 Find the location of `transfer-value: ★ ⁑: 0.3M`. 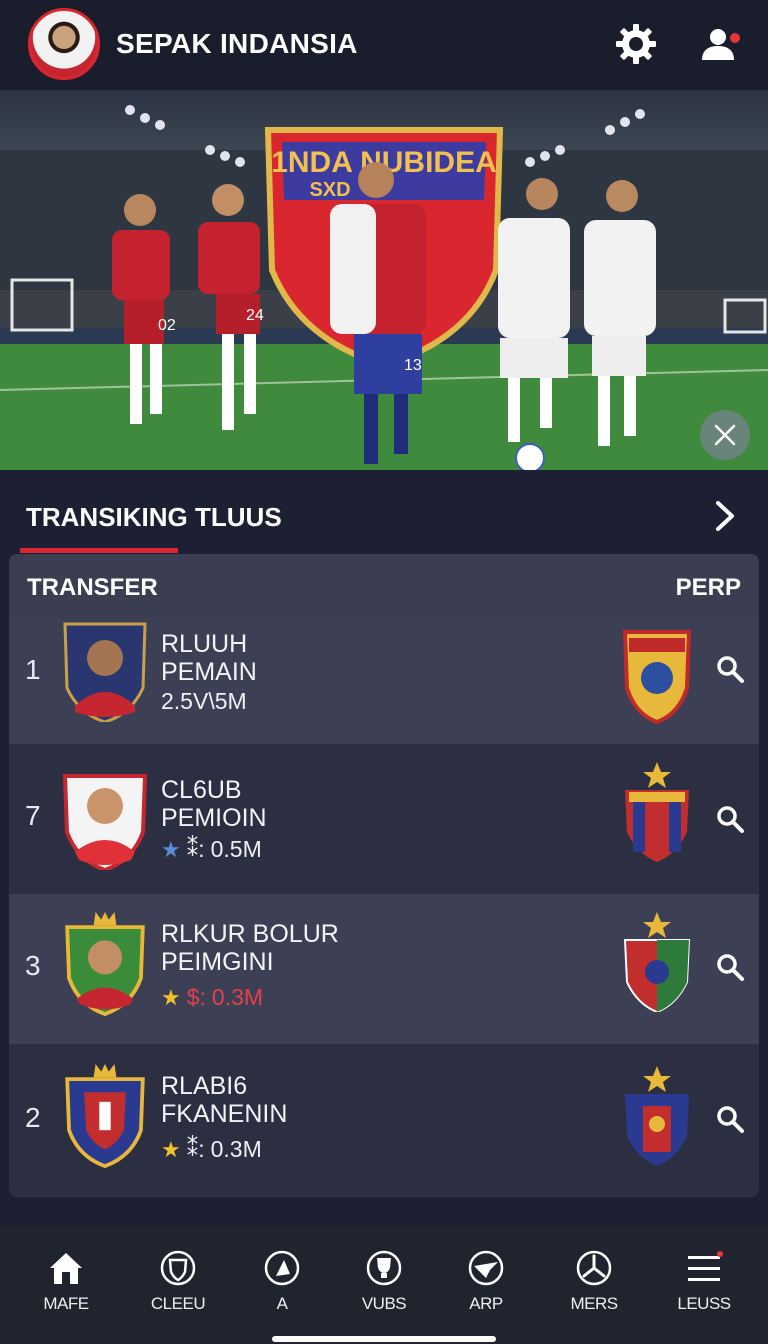

transfer-value: ★ ⁑: 0.3M is located at coordinates (211, 1149).